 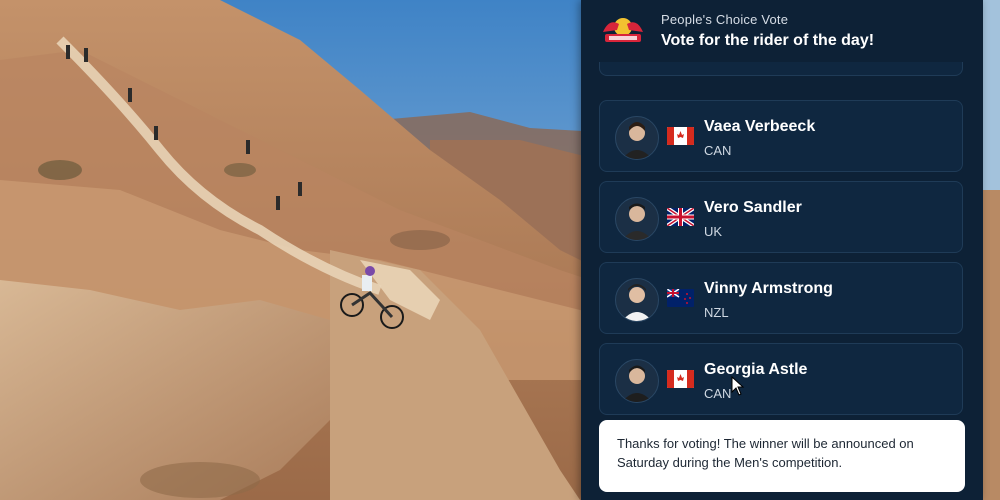 I want to click on vote-title: Vote for the rider of the day!, so click(x=768, y=40).